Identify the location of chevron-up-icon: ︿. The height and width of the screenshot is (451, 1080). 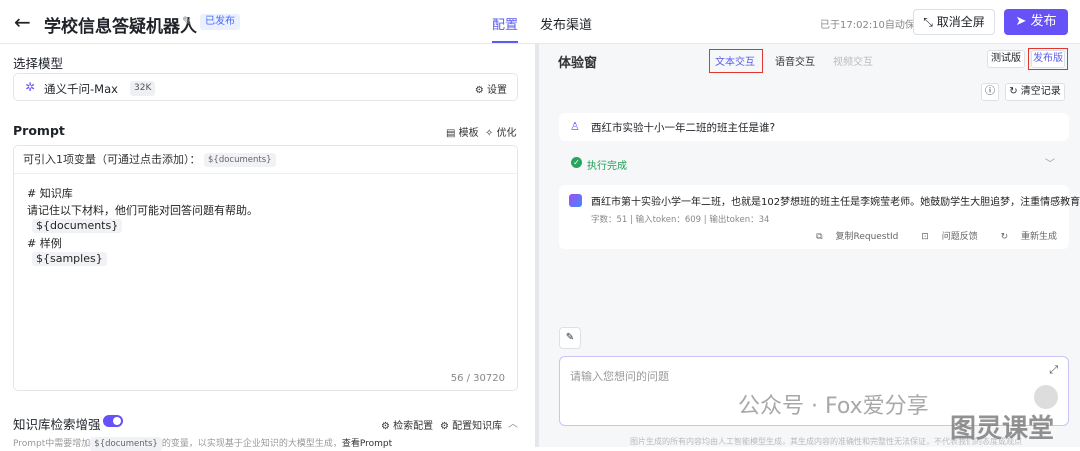
(513, 422).